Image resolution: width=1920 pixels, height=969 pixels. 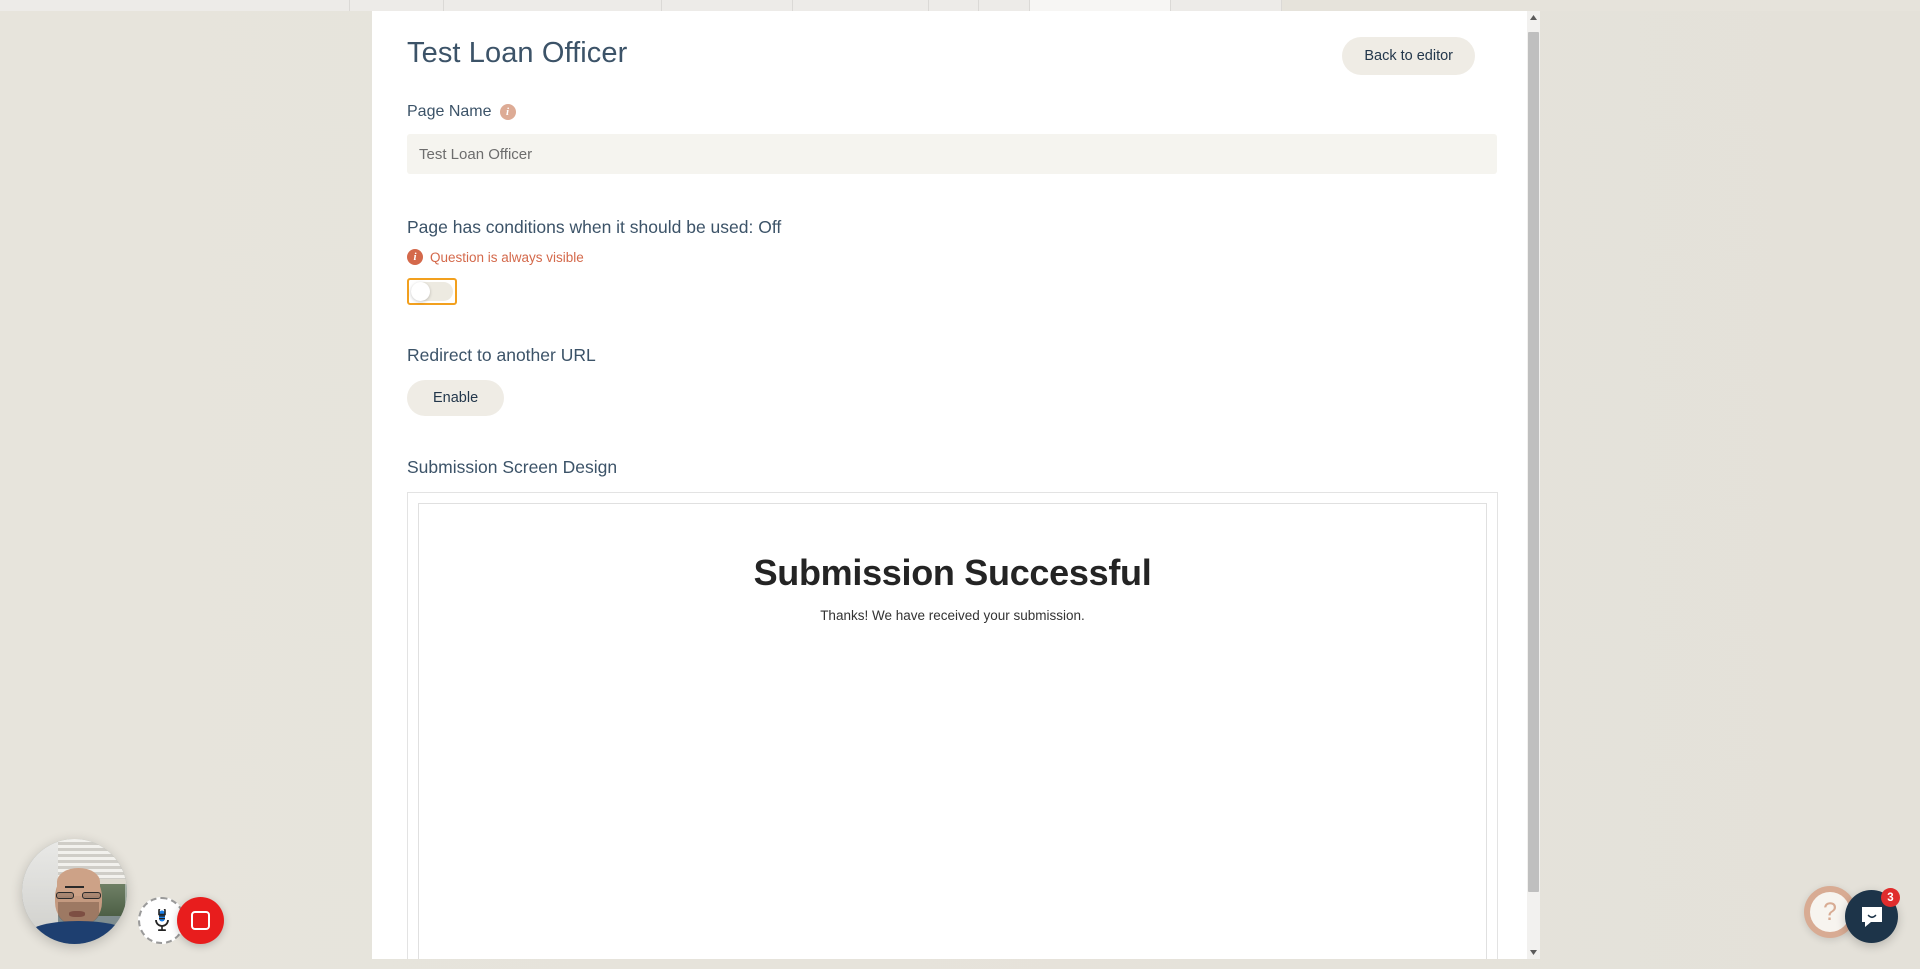 I want to click on conditions-toggle-track, so click(x=432, y=291).